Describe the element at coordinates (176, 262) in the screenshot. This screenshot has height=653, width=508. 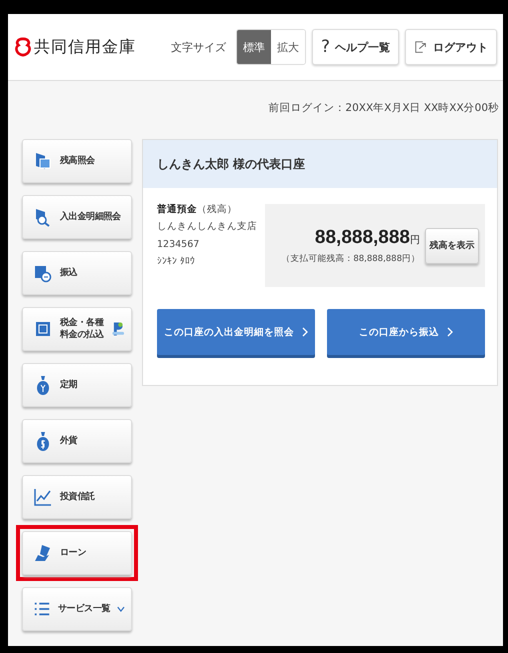
I see `account-holder: ｼﾝｷﾝ ﾀﾛｳ` at that location.